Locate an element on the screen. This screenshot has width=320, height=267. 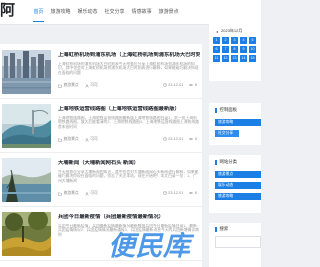
category-widget-title: 网站分类 is located at coordinates (226, 162).